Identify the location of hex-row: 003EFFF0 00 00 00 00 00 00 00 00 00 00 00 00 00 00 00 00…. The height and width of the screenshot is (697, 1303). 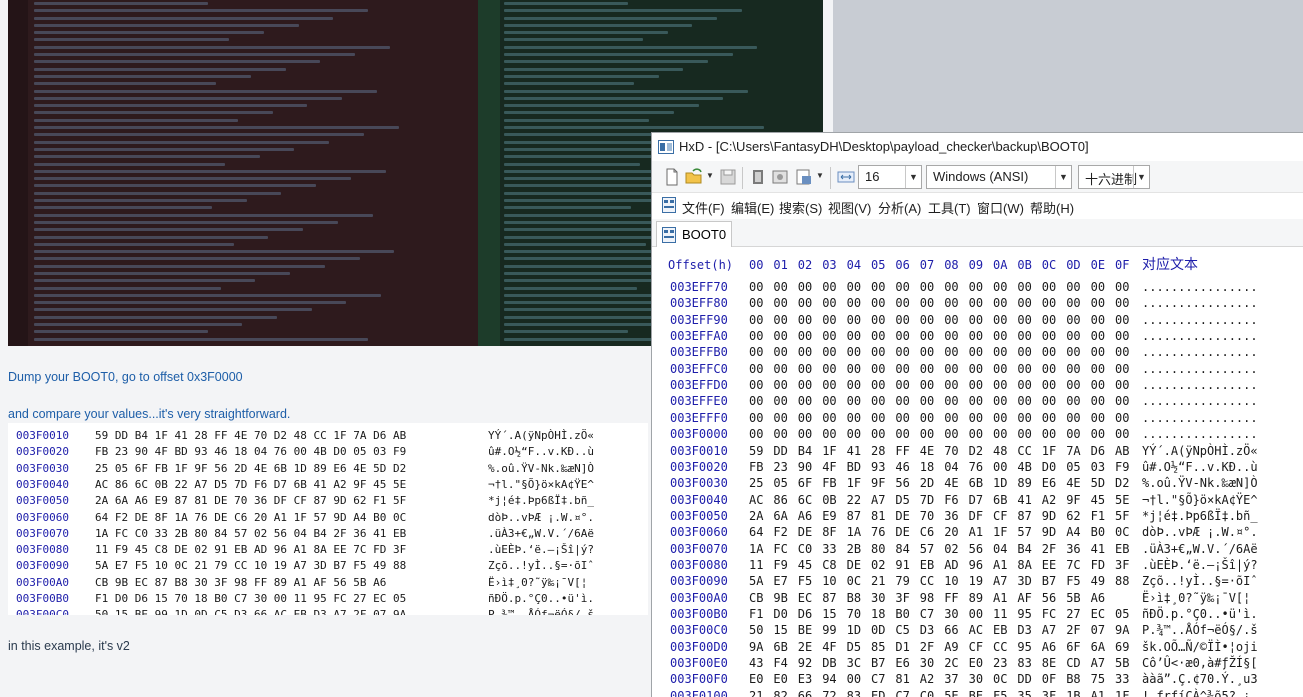
(977, 419).